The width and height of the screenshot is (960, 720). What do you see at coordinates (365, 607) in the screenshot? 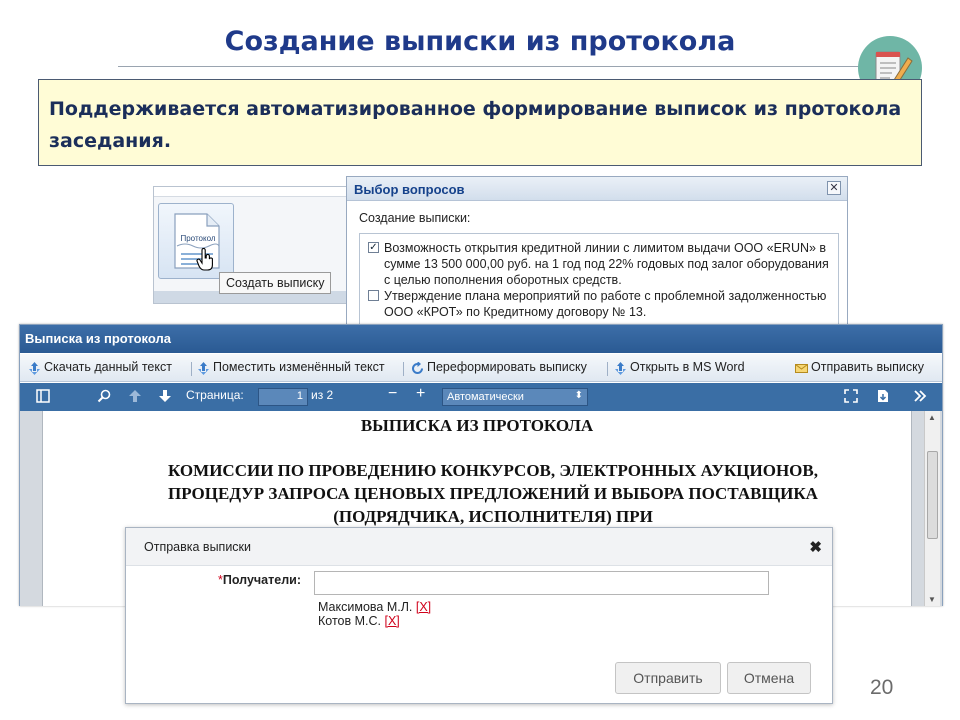
I see `recipient-name: Максимова М.Л.` at bounding box center [365, 607].